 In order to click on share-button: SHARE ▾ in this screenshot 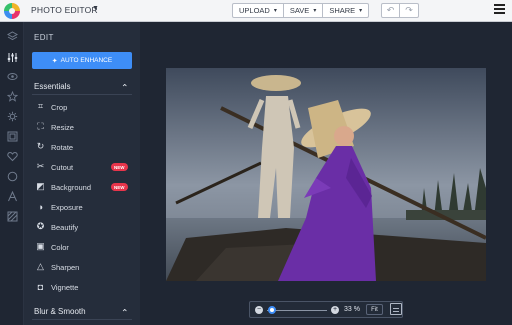, I will do `click(345, 10)`.